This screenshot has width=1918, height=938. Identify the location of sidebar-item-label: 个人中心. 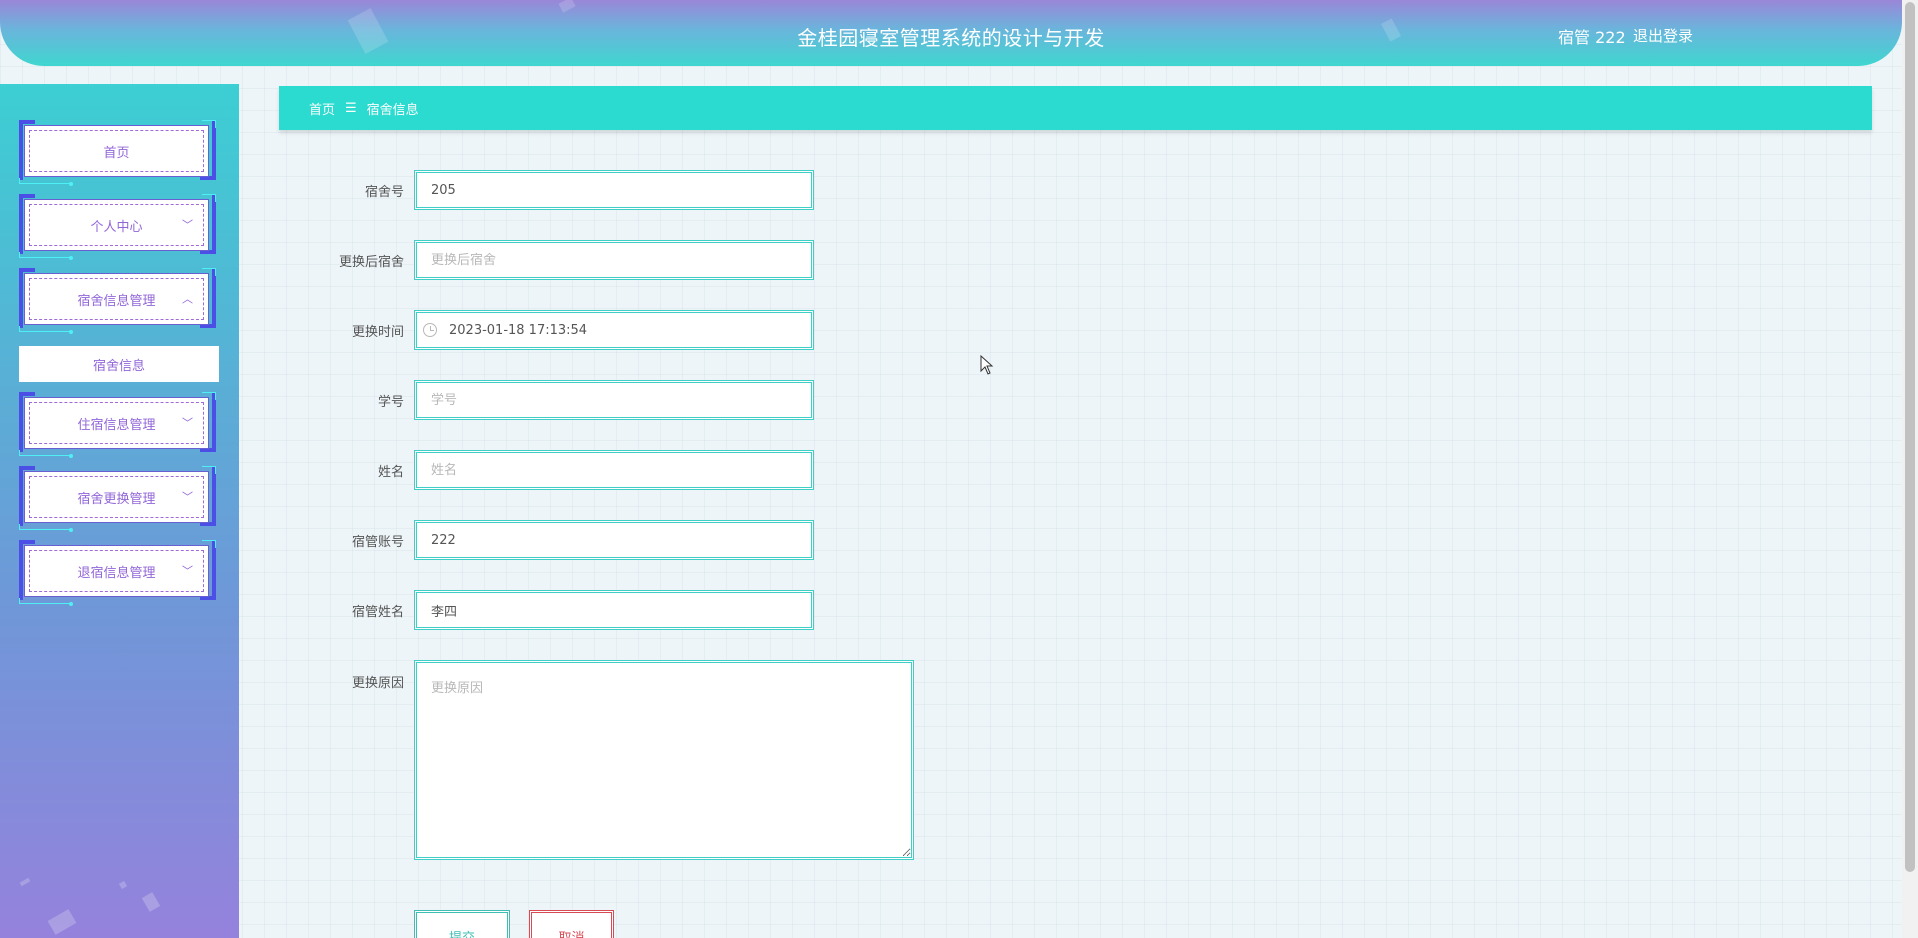
(116, 227).